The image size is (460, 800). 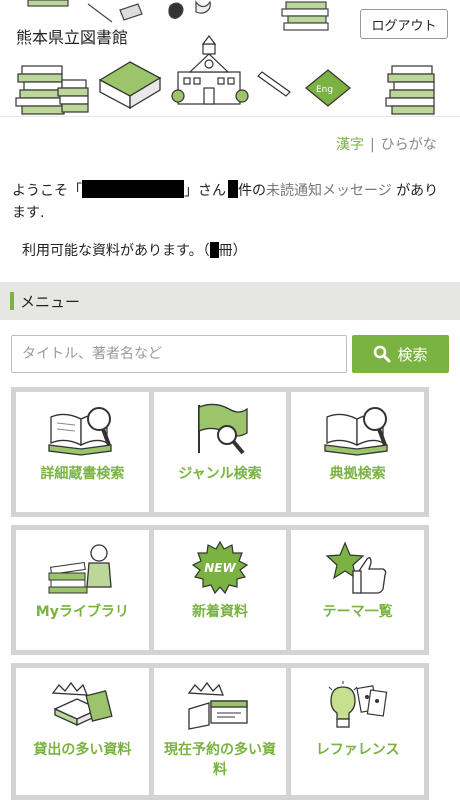 What do you see at coordinates (82, 750) in the screenshot?
I see `tile-label: 貸出の多い資料` at bounding box center [82, 750].